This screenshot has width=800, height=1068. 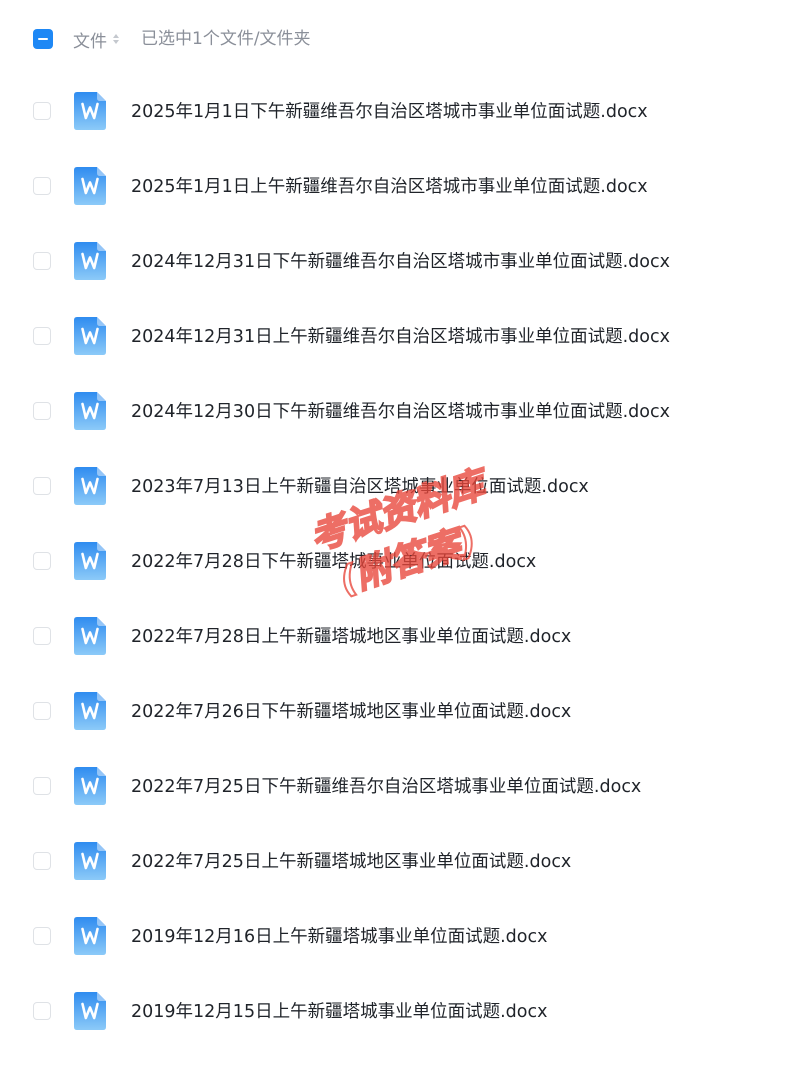 I want to click on file-name: 2019年12月15日上午新疆塔城事业单位面试题.docx, so click(x=339, y=1012).